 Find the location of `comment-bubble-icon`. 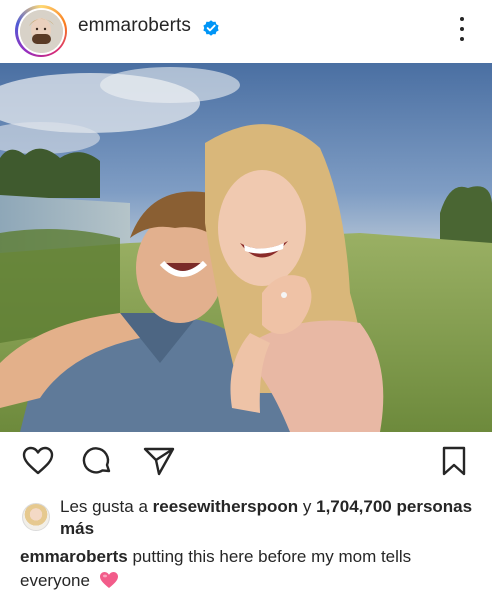

comment-bubble-icon is located at coordinates (96, 460).